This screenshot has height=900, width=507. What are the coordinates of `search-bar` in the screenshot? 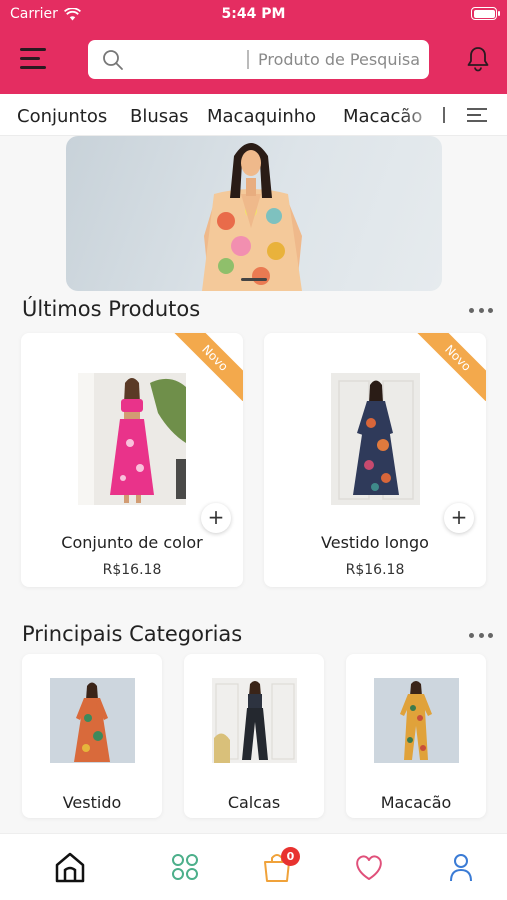 It's located at (258, 59).